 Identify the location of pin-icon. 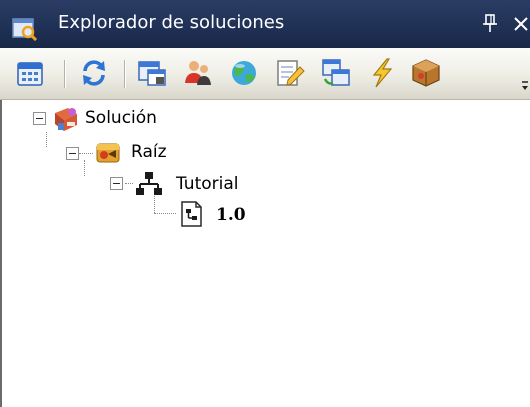
(490, 23).